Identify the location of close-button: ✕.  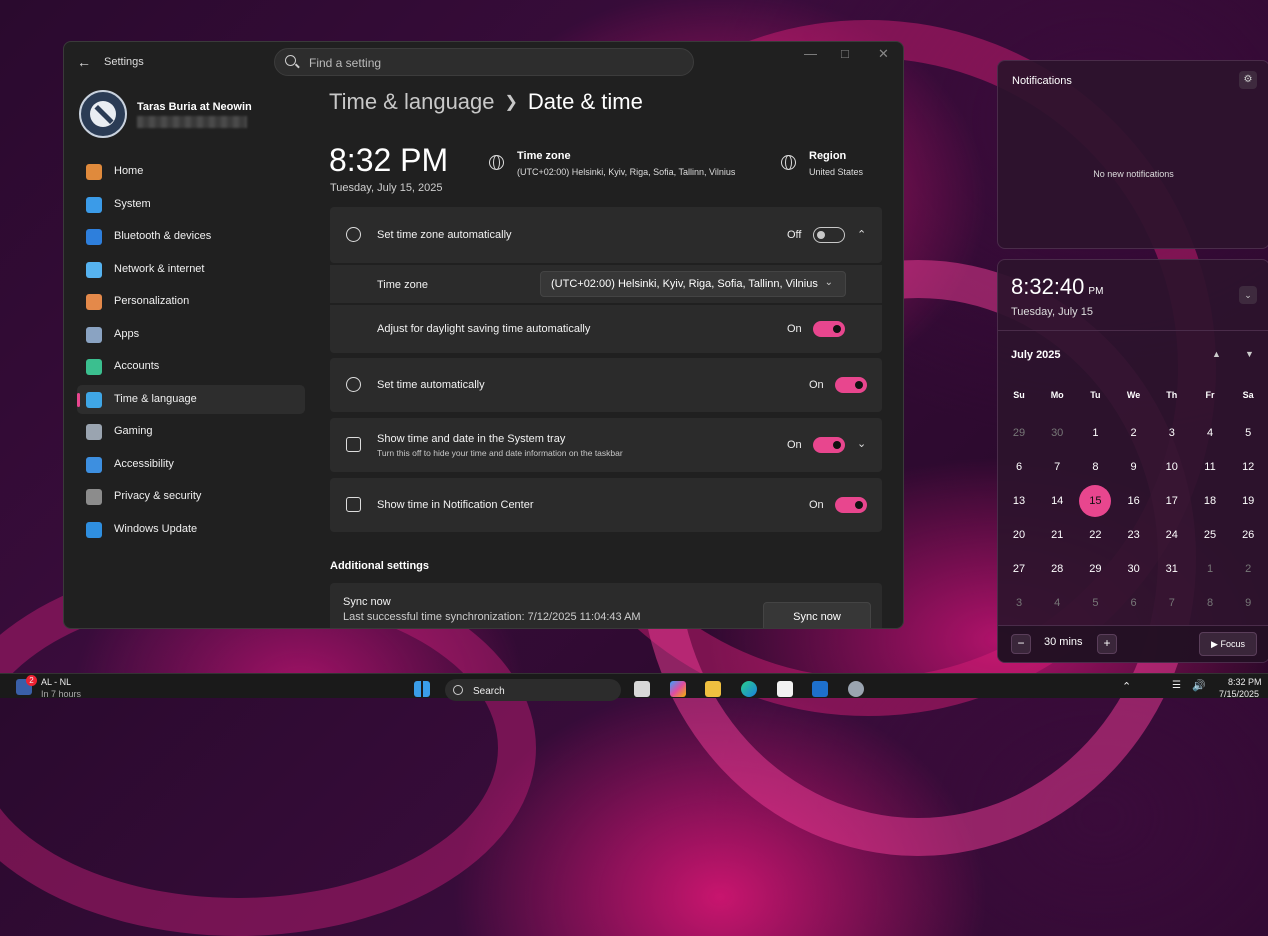
(883, 54).